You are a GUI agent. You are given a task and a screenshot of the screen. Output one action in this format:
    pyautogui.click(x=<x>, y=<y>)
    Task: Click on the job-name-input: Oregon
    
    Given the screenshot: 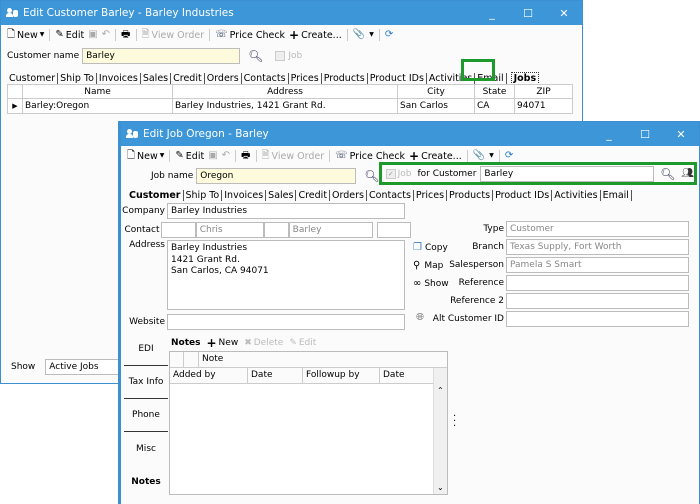 What is the action you would take?
    pyautogui.click(x=276, y=176)
    